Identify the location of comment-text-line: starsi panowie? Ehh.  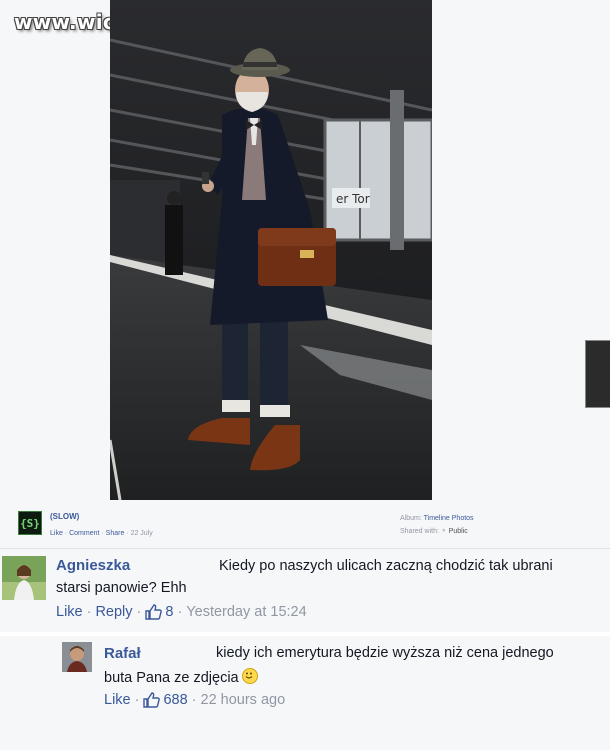
(121, 588).